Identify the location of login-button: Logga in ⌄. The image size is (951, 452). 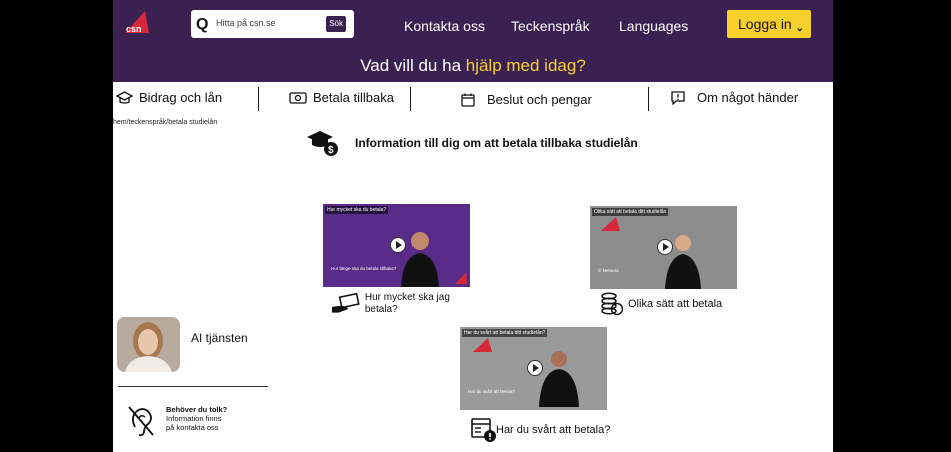
(769, 24).